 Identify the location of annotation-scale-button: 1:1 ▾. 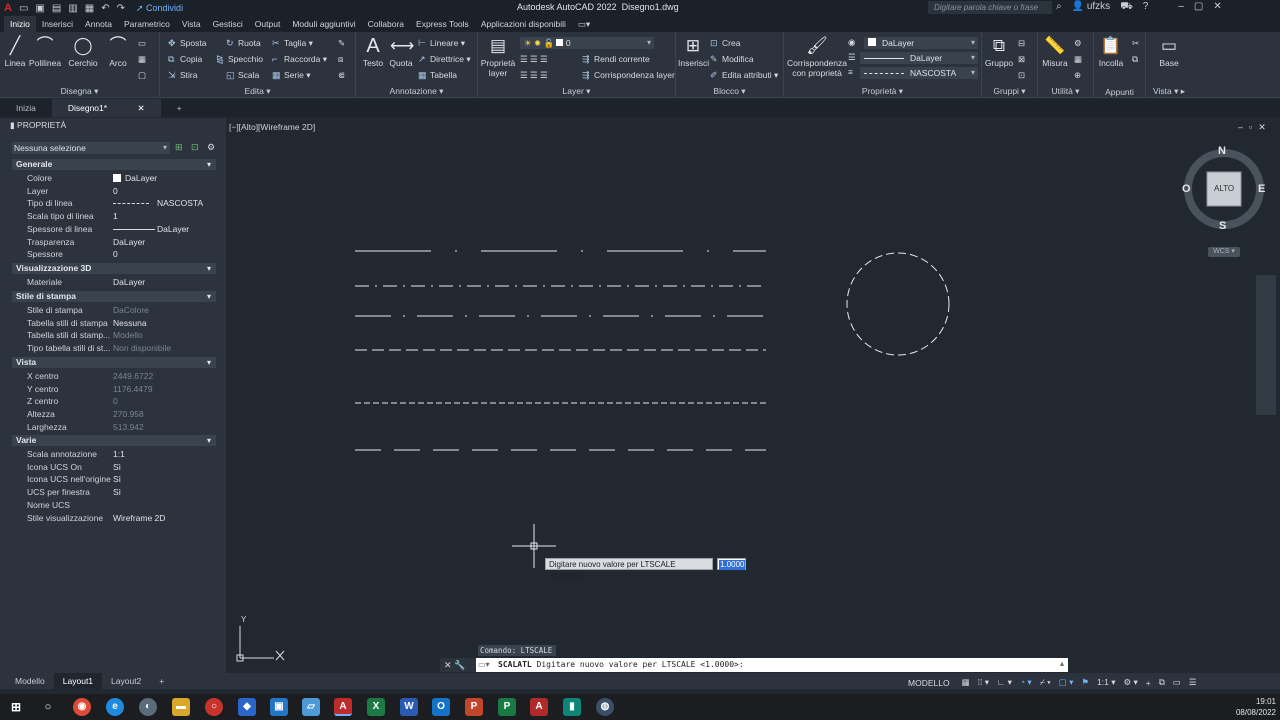
(1106, 682).